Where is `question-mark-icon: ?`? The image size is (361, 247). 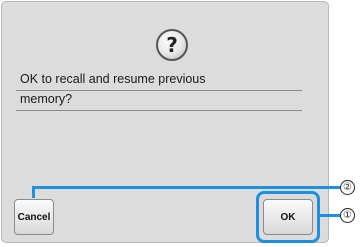
question-mark-icon: ? is located at coordinates (172, 45).